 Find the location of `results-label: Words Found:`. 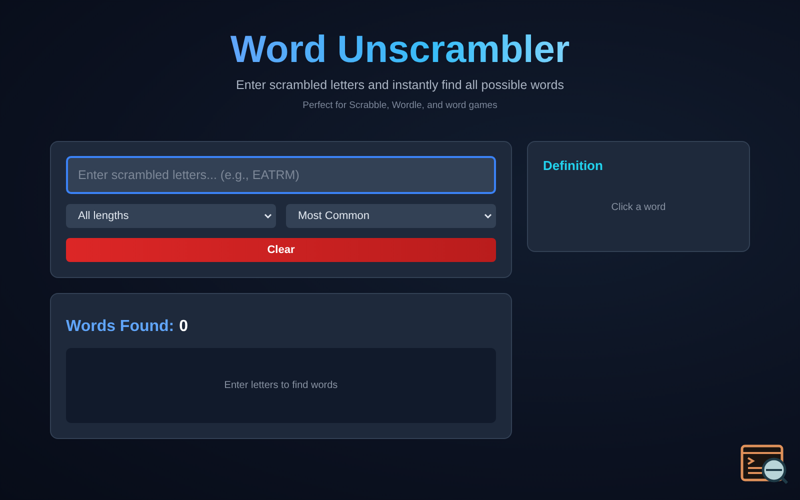

results-label: Words Found: is located at coordinates (120, 327).